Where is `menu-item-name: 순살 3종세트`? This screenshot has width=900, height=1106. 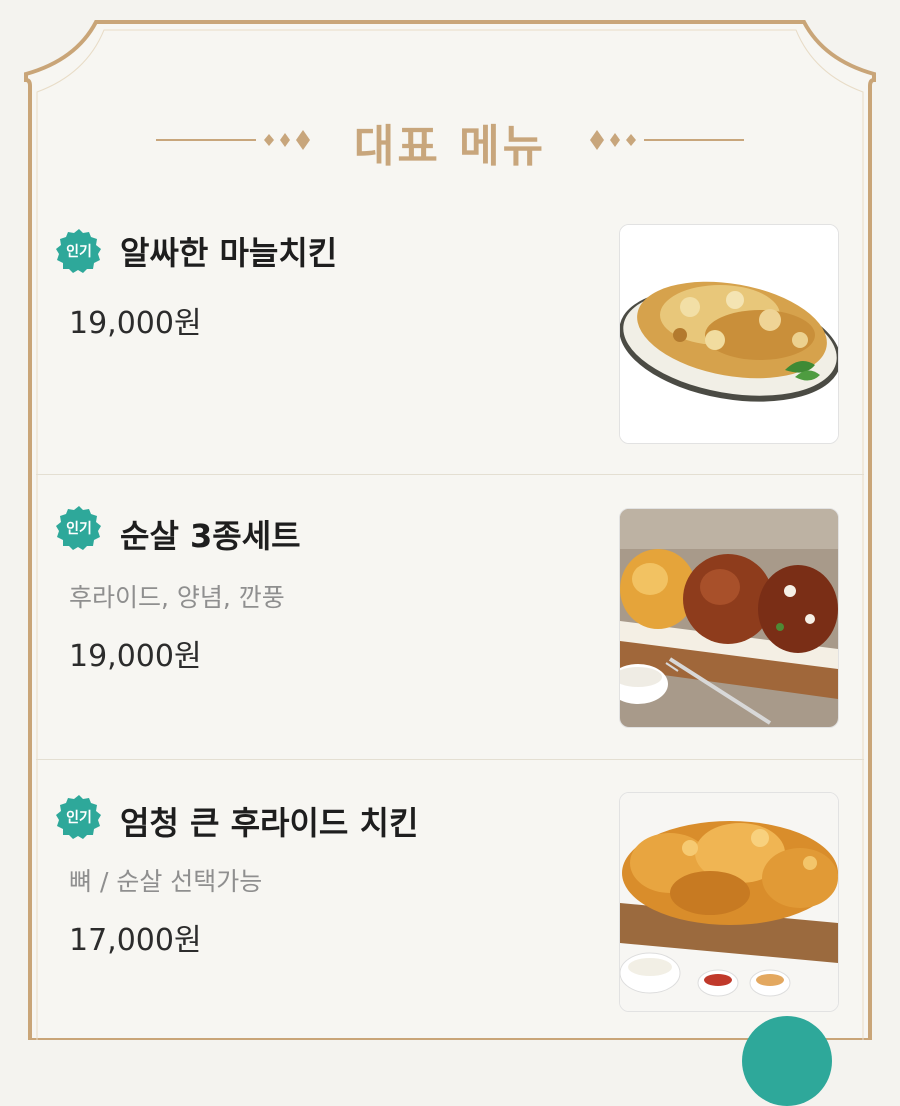
menu-item-name: 순살 3종세트 is located at coordinates (210, 536).